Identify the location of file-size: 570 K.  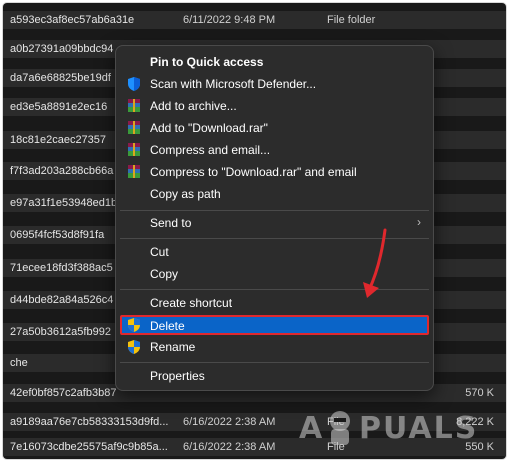
(479, 393).